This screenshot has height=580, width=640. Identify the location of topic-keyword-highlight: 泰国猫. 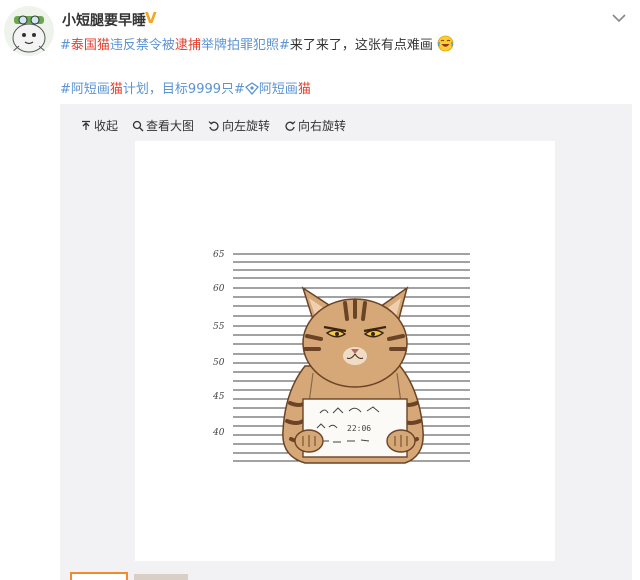
(90, 45).